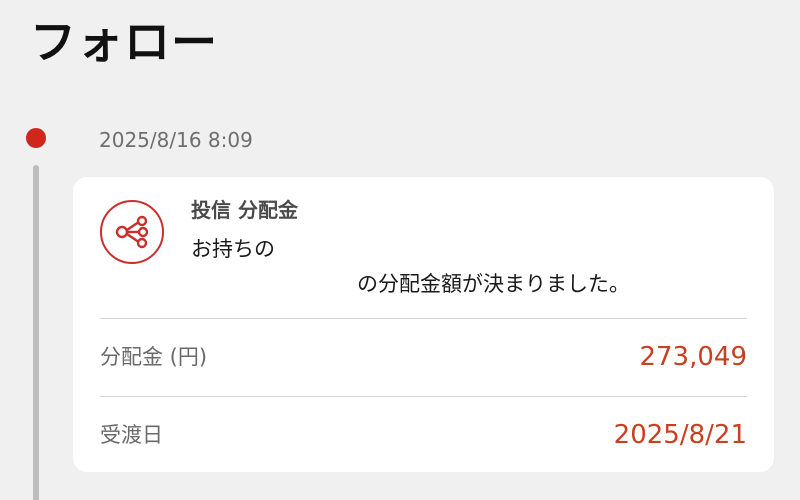 The image size is (800, 500). I want to click on page-title: フォロー, so click(124, 42).